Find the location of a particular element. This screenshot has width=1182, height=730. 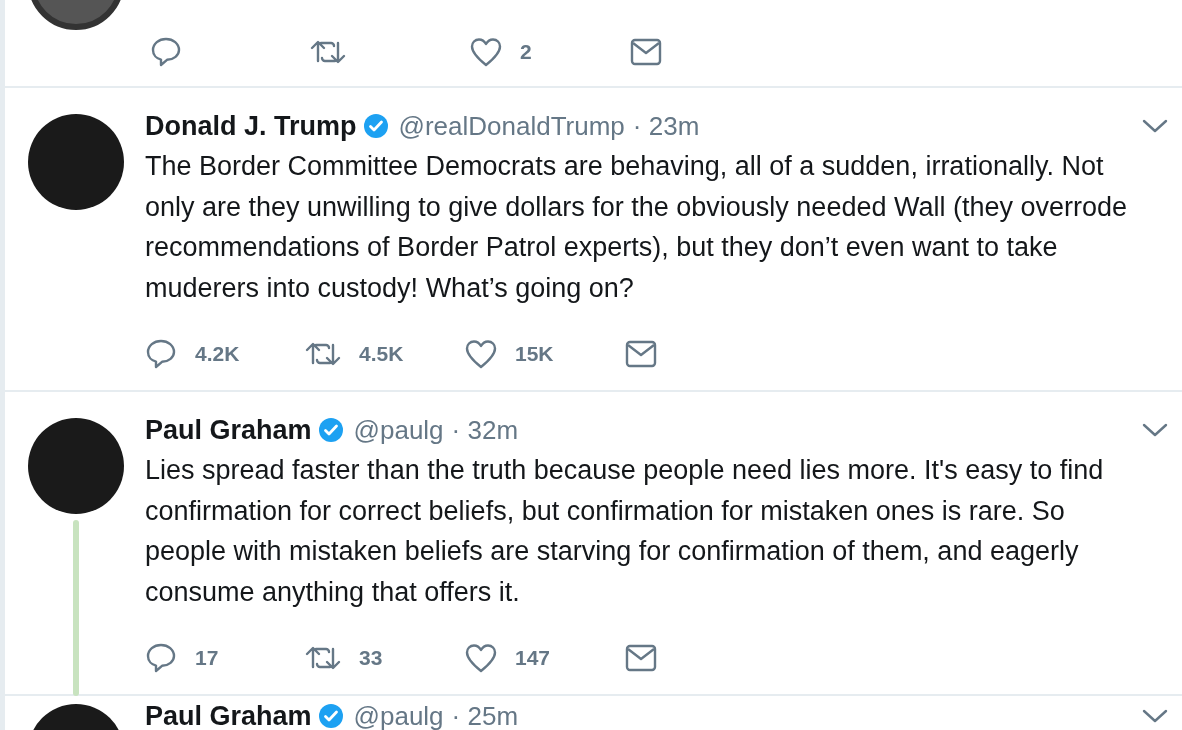

retweet-count: 4.5K is located at coordinates (381, 354).